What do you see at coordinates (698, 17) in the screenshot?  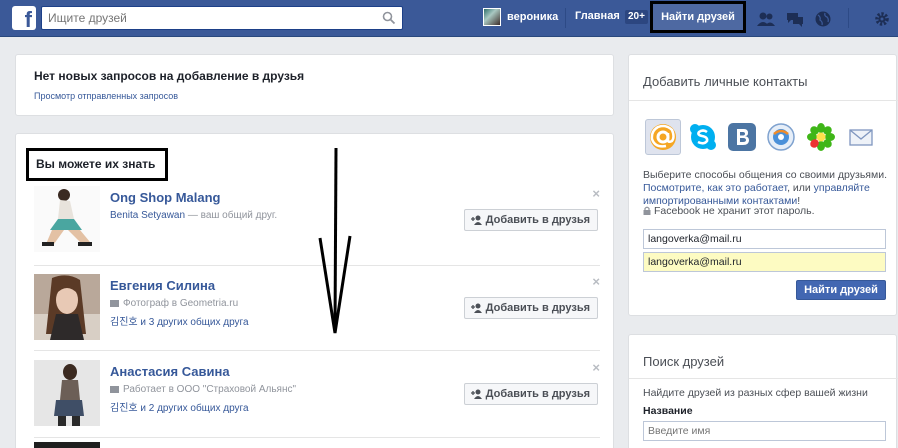 I see `find-friends-nav-button: Найти друзей` at bounding box center [698, 17].